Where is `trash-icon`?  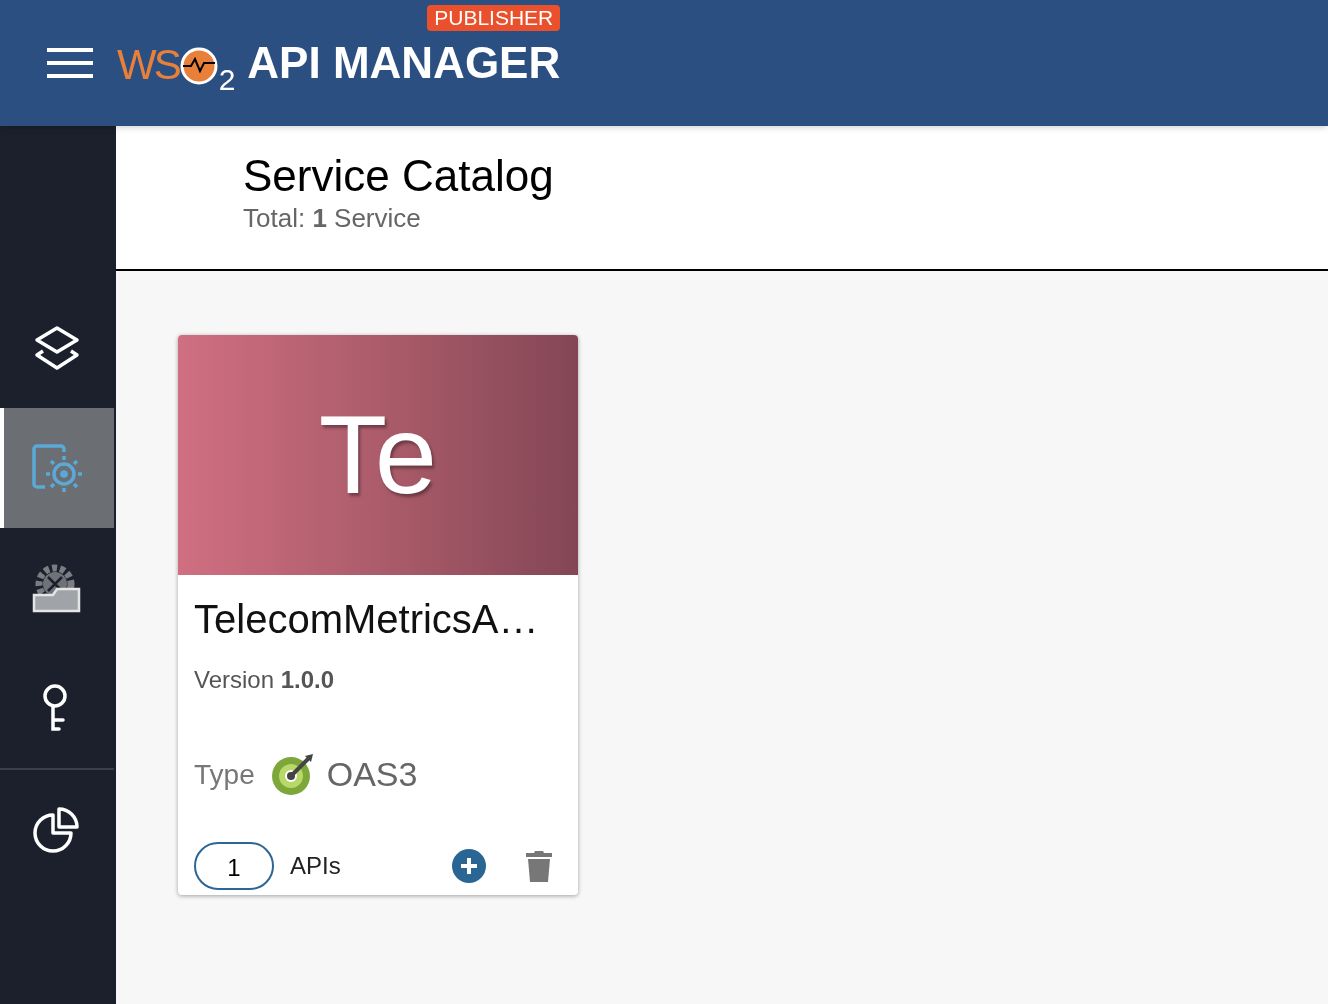 trash-icon is located at coordinates (539, 866).